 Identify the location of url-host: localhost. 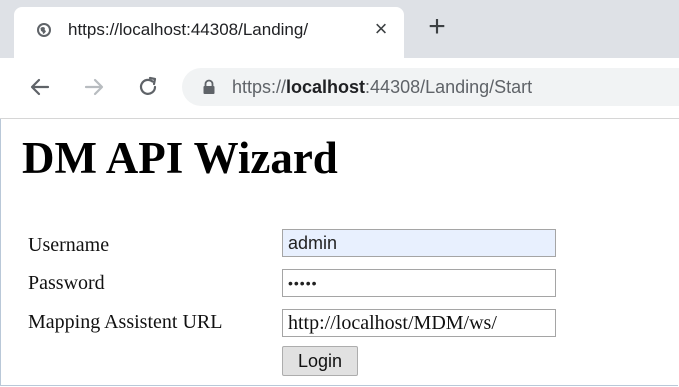
(326, 87).